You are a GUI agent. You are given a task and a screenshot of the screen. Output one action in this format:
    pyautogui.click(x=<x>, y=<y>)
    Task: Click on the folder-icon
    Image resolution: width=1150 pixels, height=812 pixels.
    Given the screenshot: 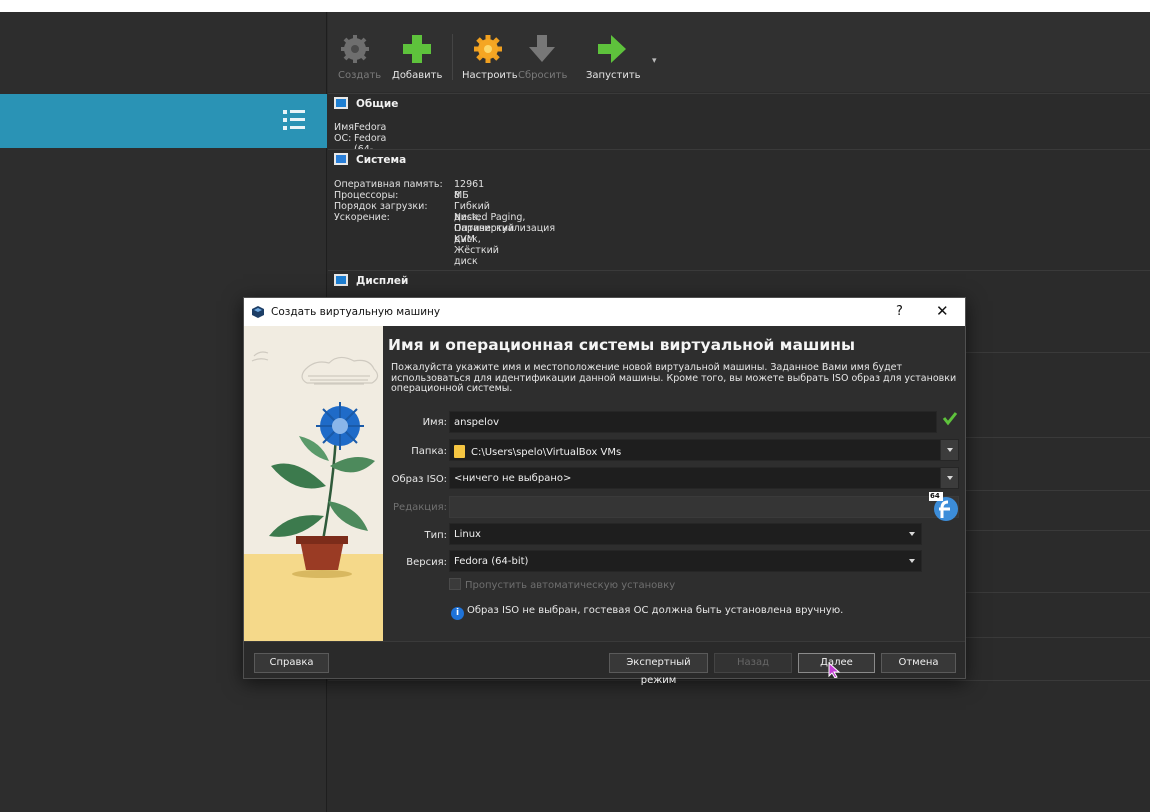 What is the action you would take?
    pyautogui.click(x=459, y=451)
    